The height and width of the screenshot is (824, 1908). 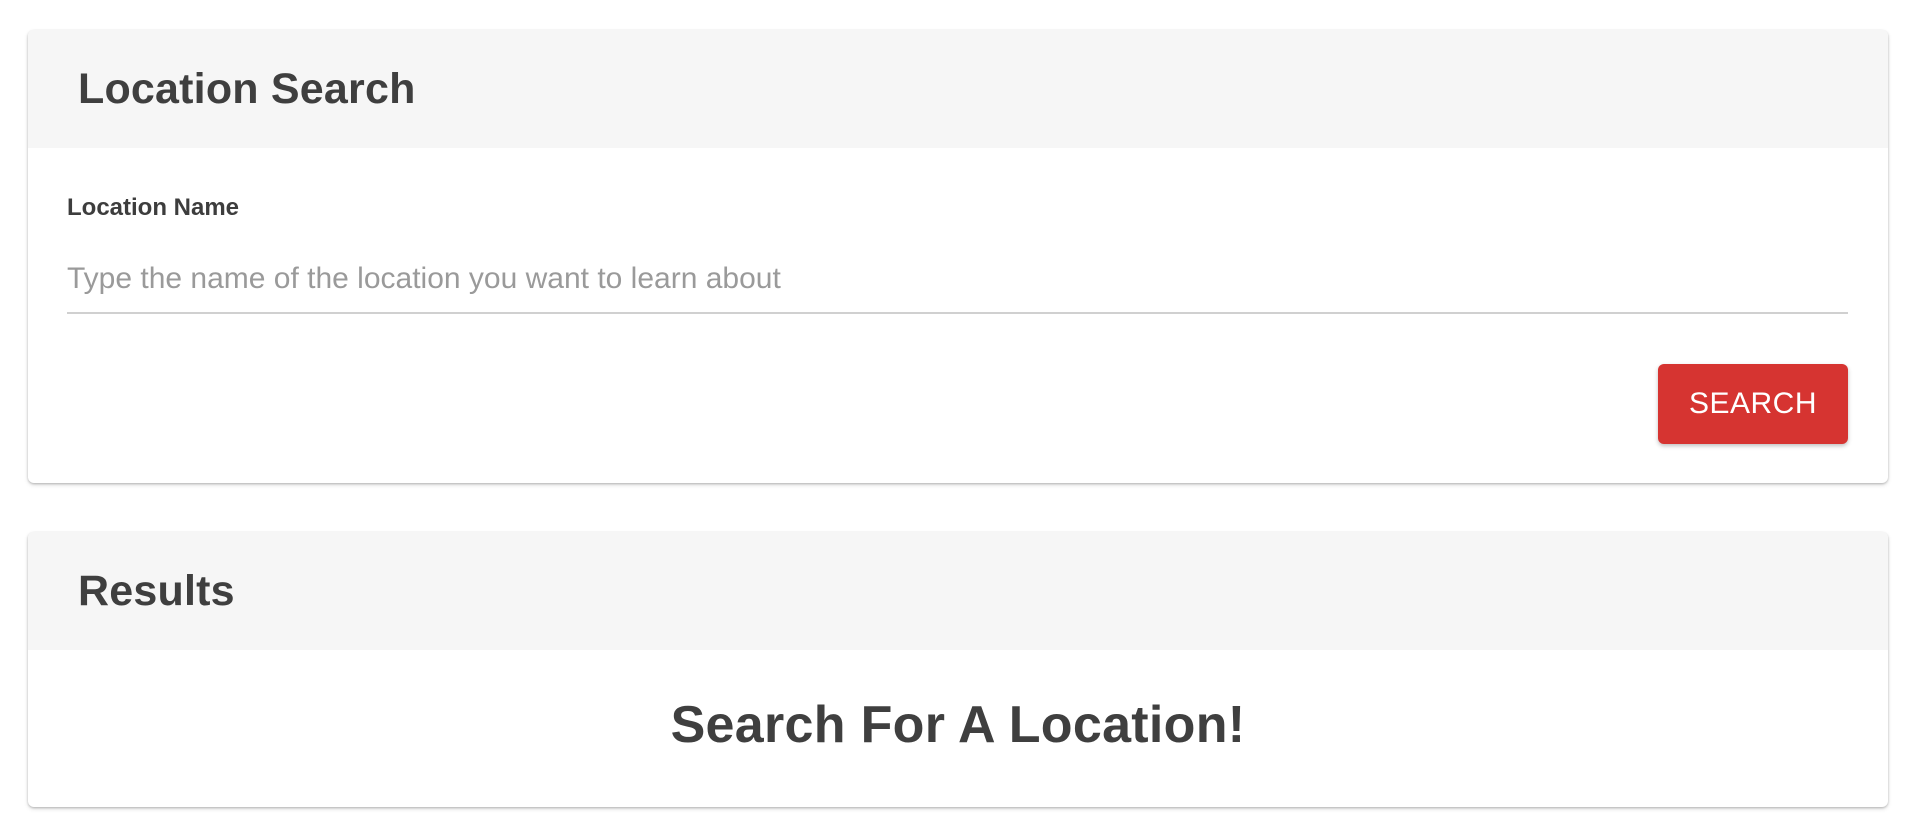 I want to click on location-name-input, so click(x=957, y=284).